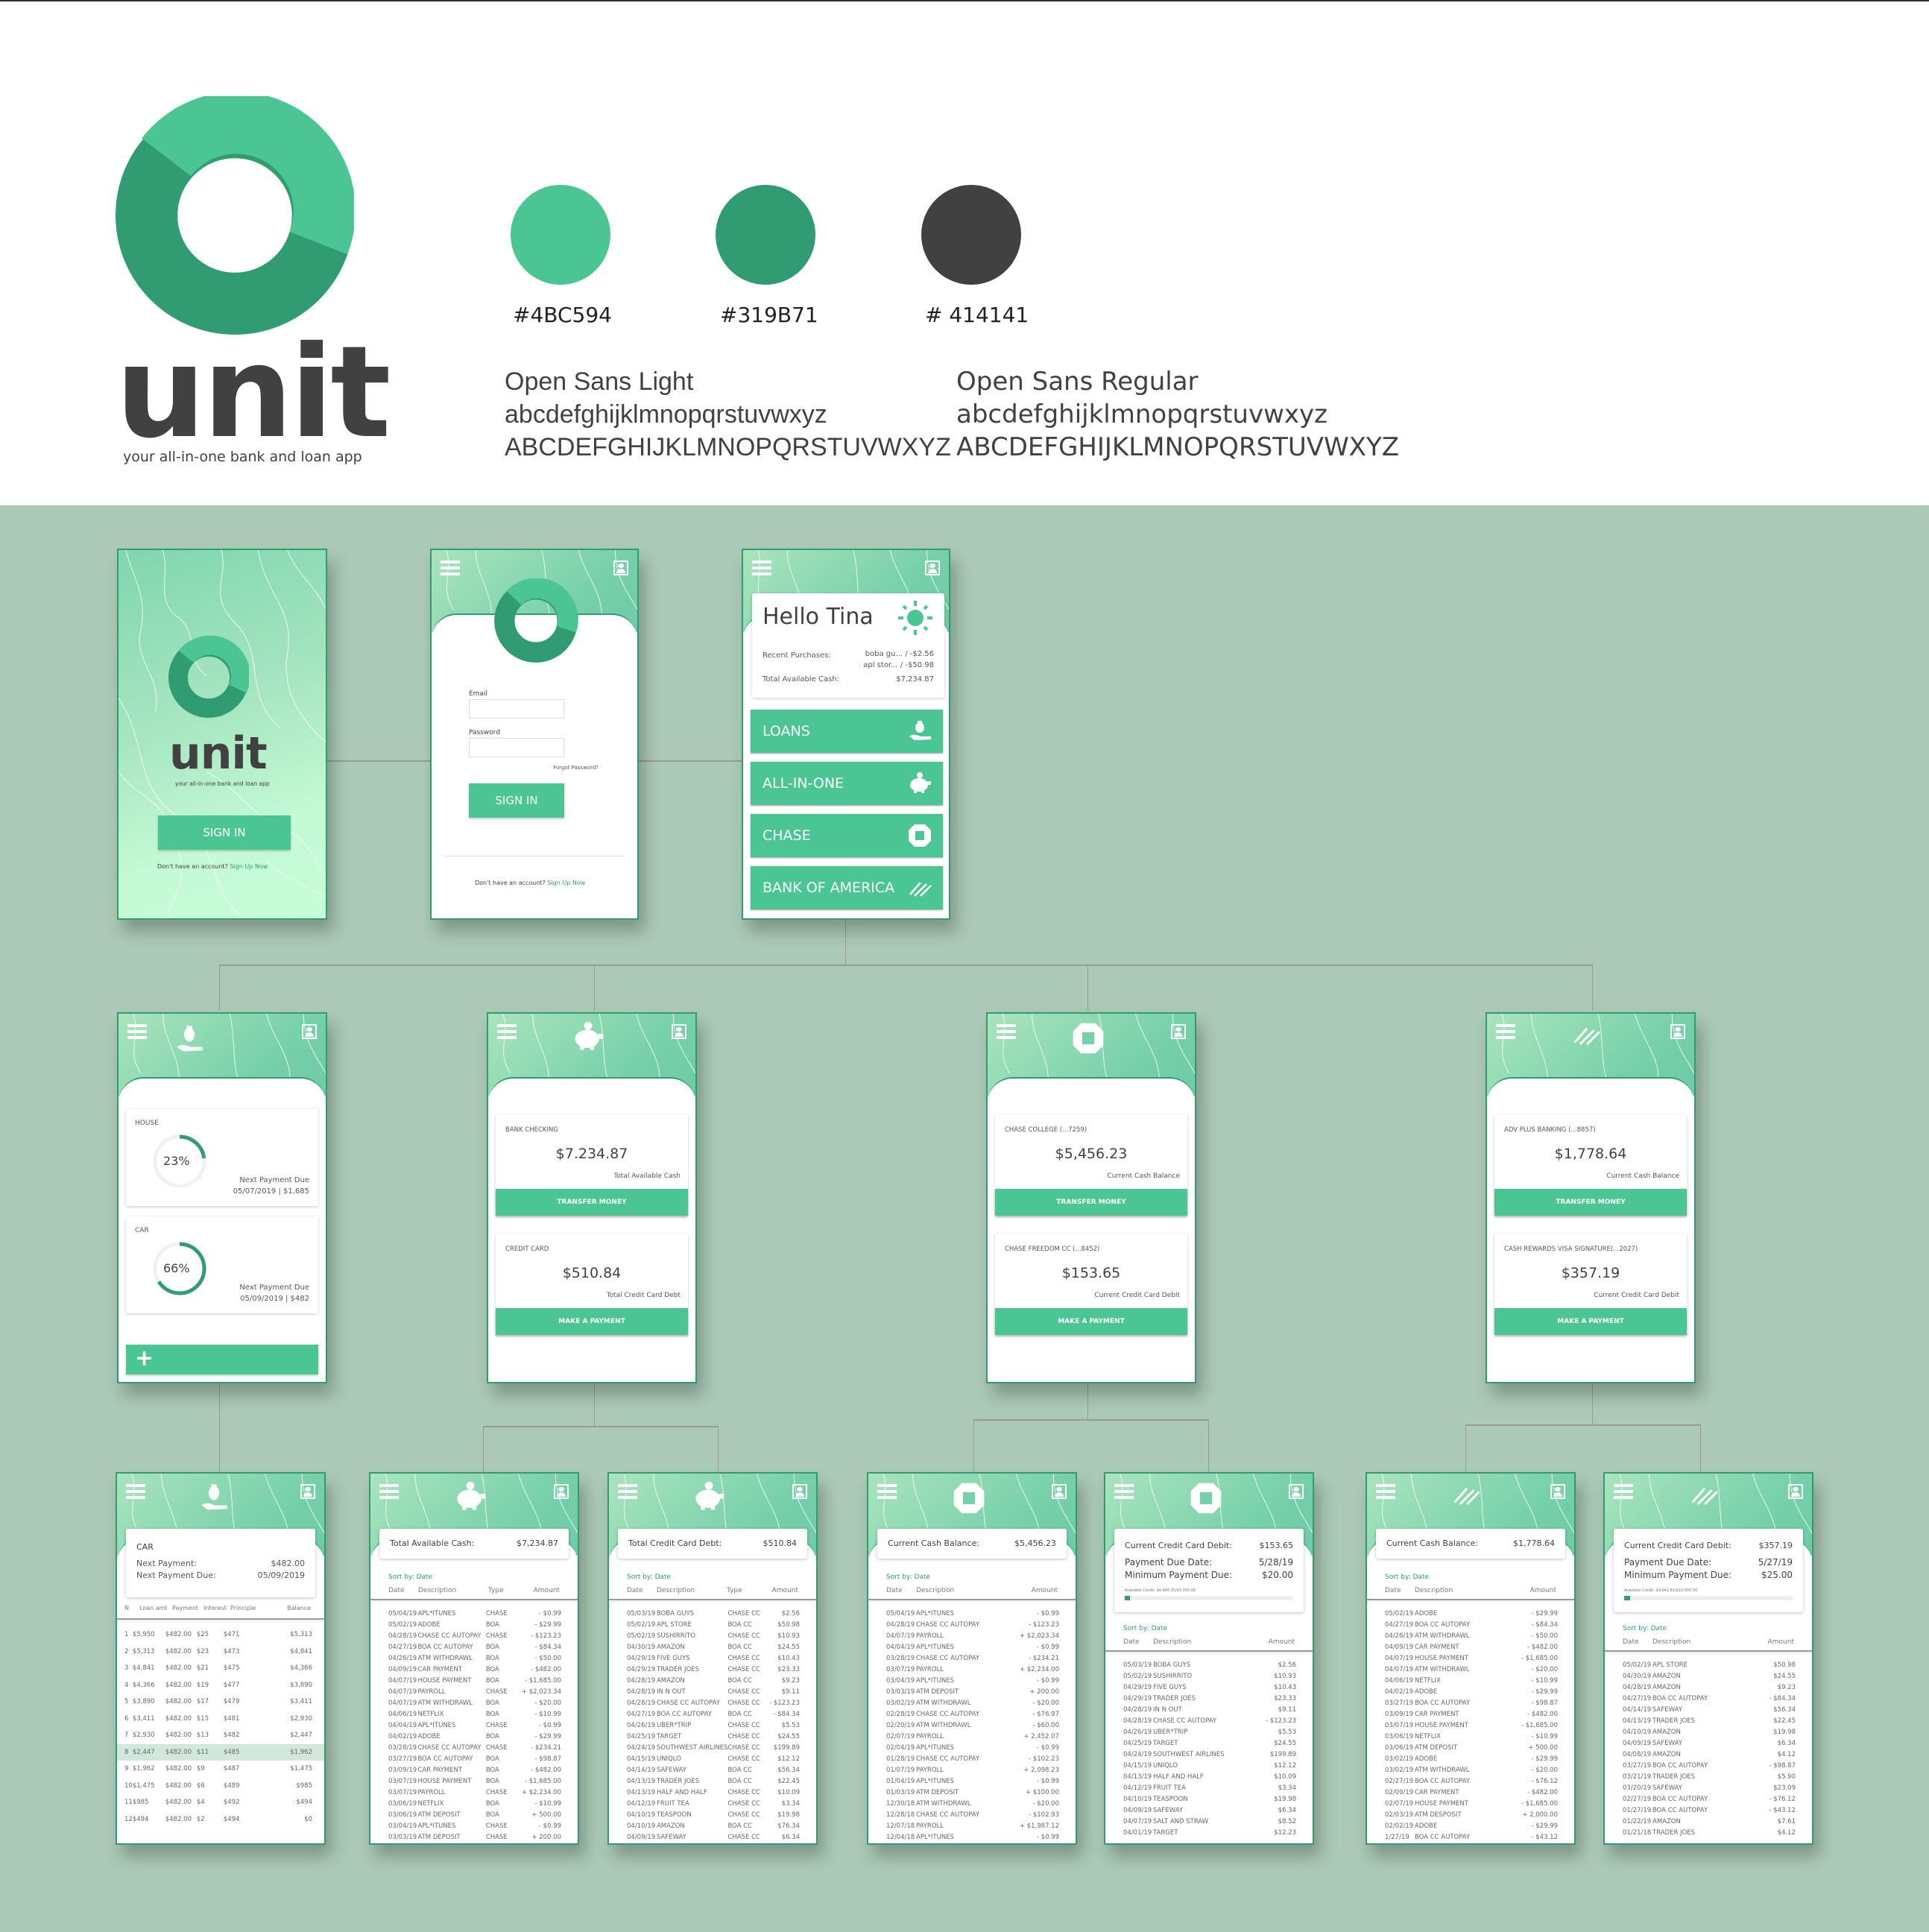 This screenshot has height=1932, width=1929. Describe the element at coordinates (220, 1820) in the screenshot. I see `table-row: 12 $494 $482.00 $2 $494 $0` at that location.